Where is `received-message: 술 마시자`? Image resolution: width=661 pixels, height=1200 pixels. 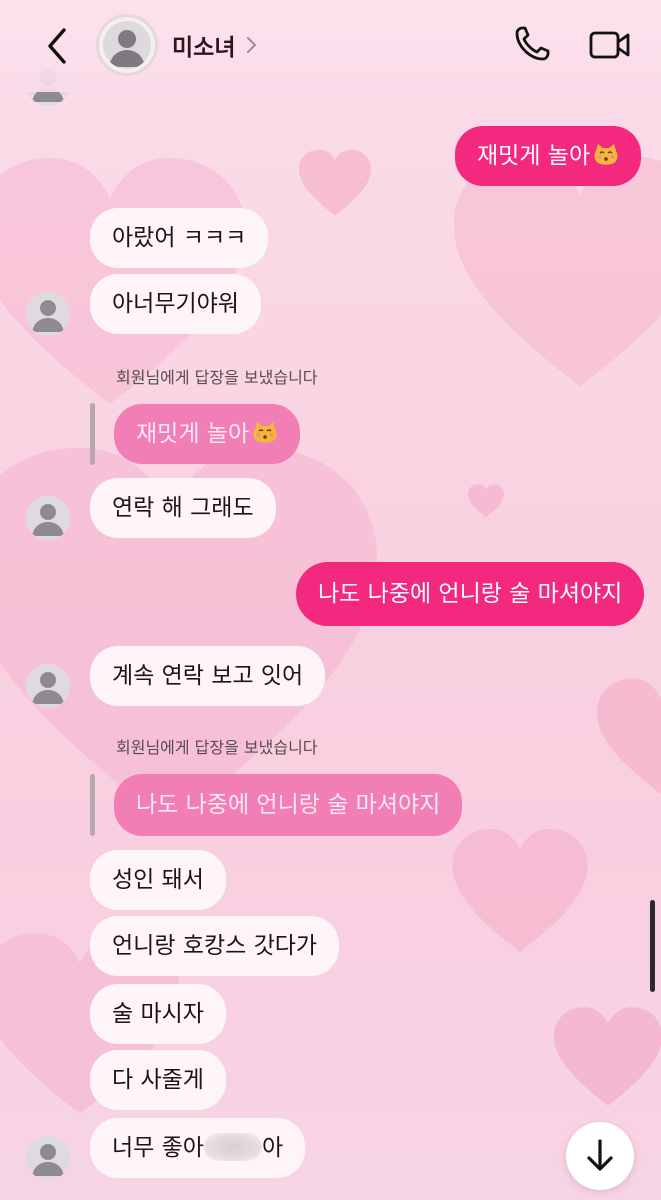
received-message: 술 마시자 is located at coordinates (158, 1014).